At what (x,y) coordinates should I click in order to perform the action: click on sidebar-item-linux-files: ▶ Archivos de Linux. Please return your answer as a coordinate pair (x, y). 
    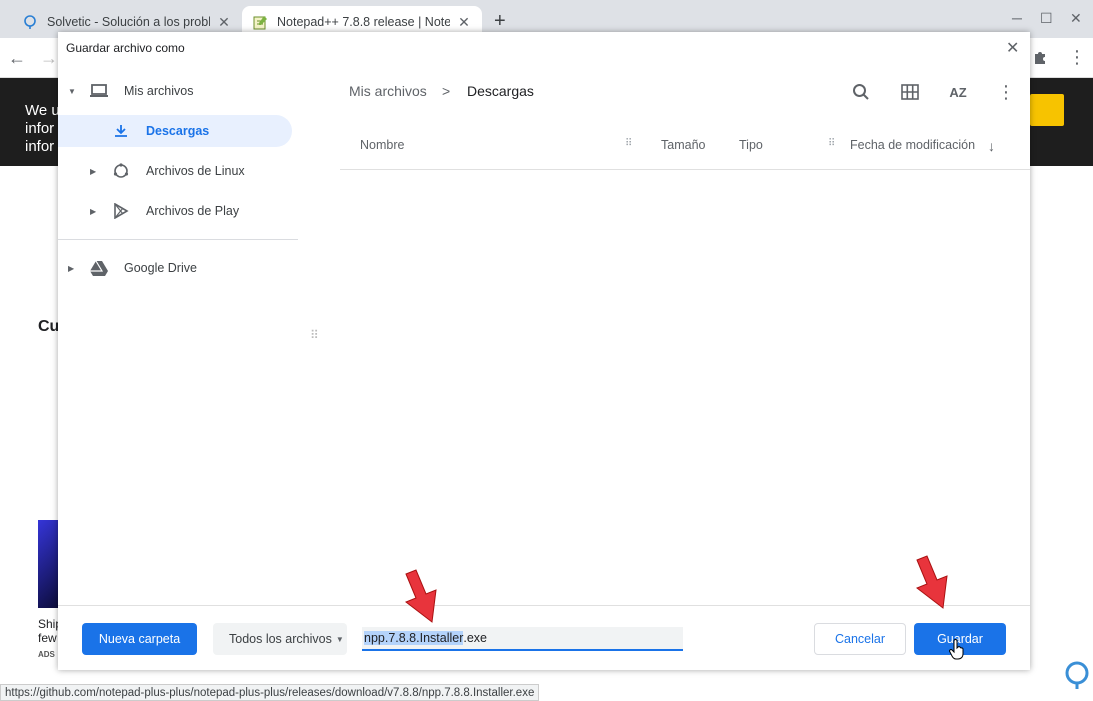
    Looking at the image, I should click on (194, 171).